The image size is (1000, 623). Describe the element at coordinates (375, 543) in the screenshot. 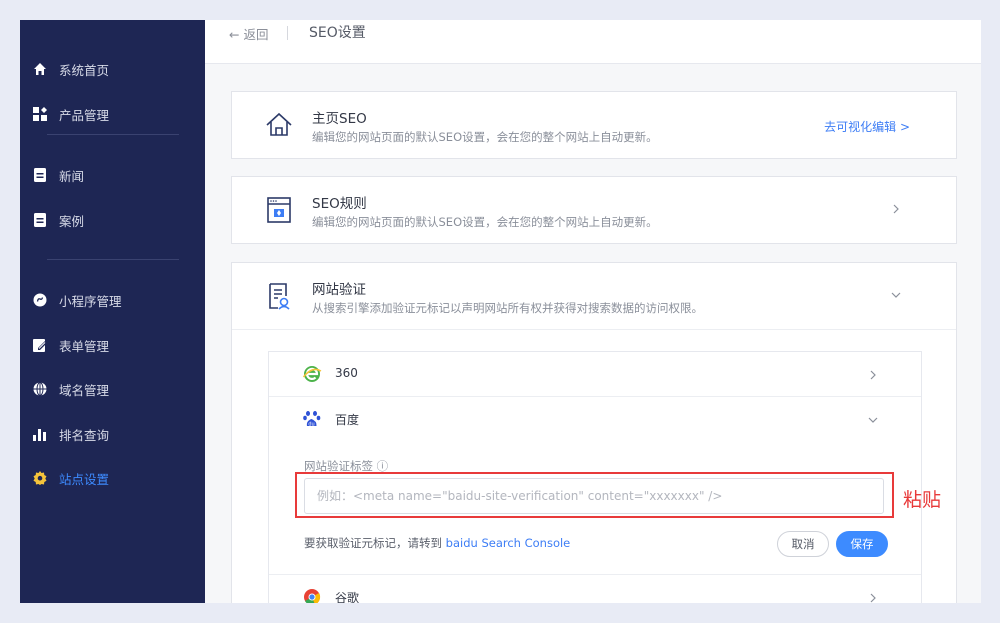

I see `hint-text: 要获取验证元标记，请转到` at that location.